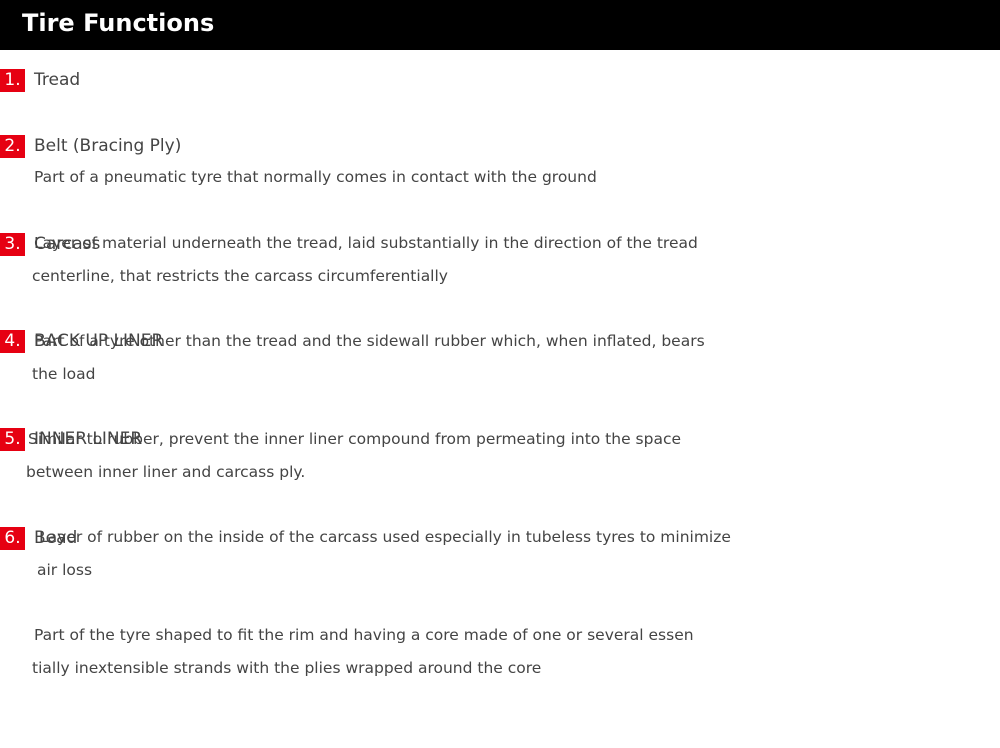 The height and width of the screenshot is (748, 1000). What do you see at coordinates (12, 341) in the screenshot?
I see `item-number-badge: 4.` at bounding box center [12, 341].